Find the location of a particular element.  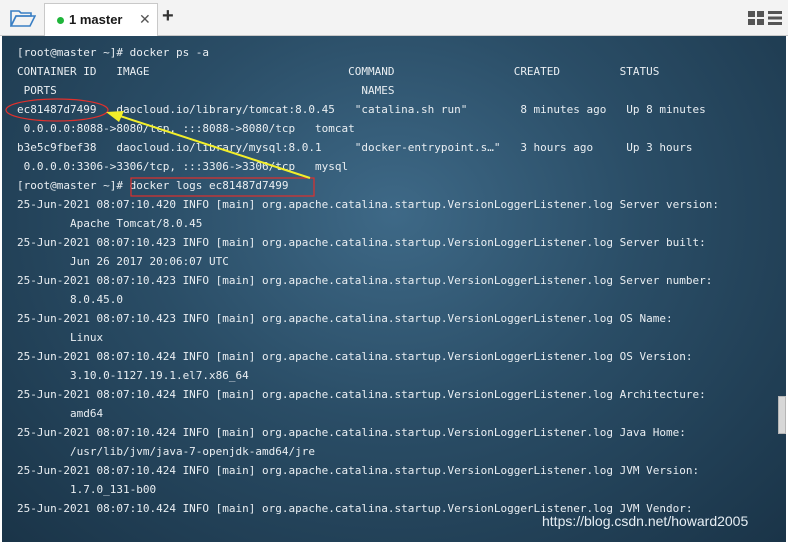

close-icon: ✕ is located at coordinates (145, 19).